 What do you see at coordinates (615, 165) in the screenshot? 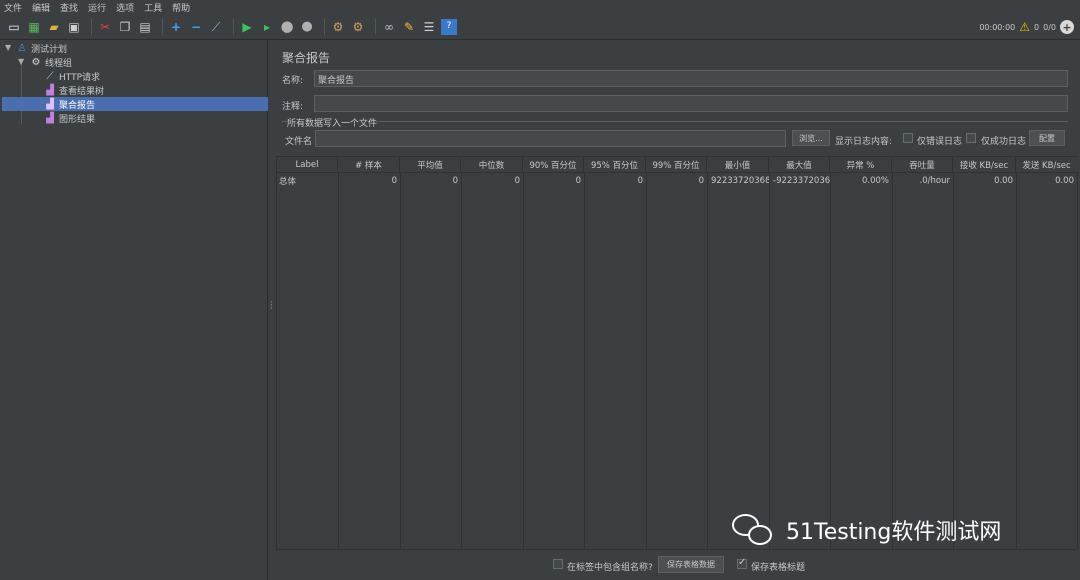
I see `column-header-95-percentile: 95% 百分位` at bounding box center [615, 165].